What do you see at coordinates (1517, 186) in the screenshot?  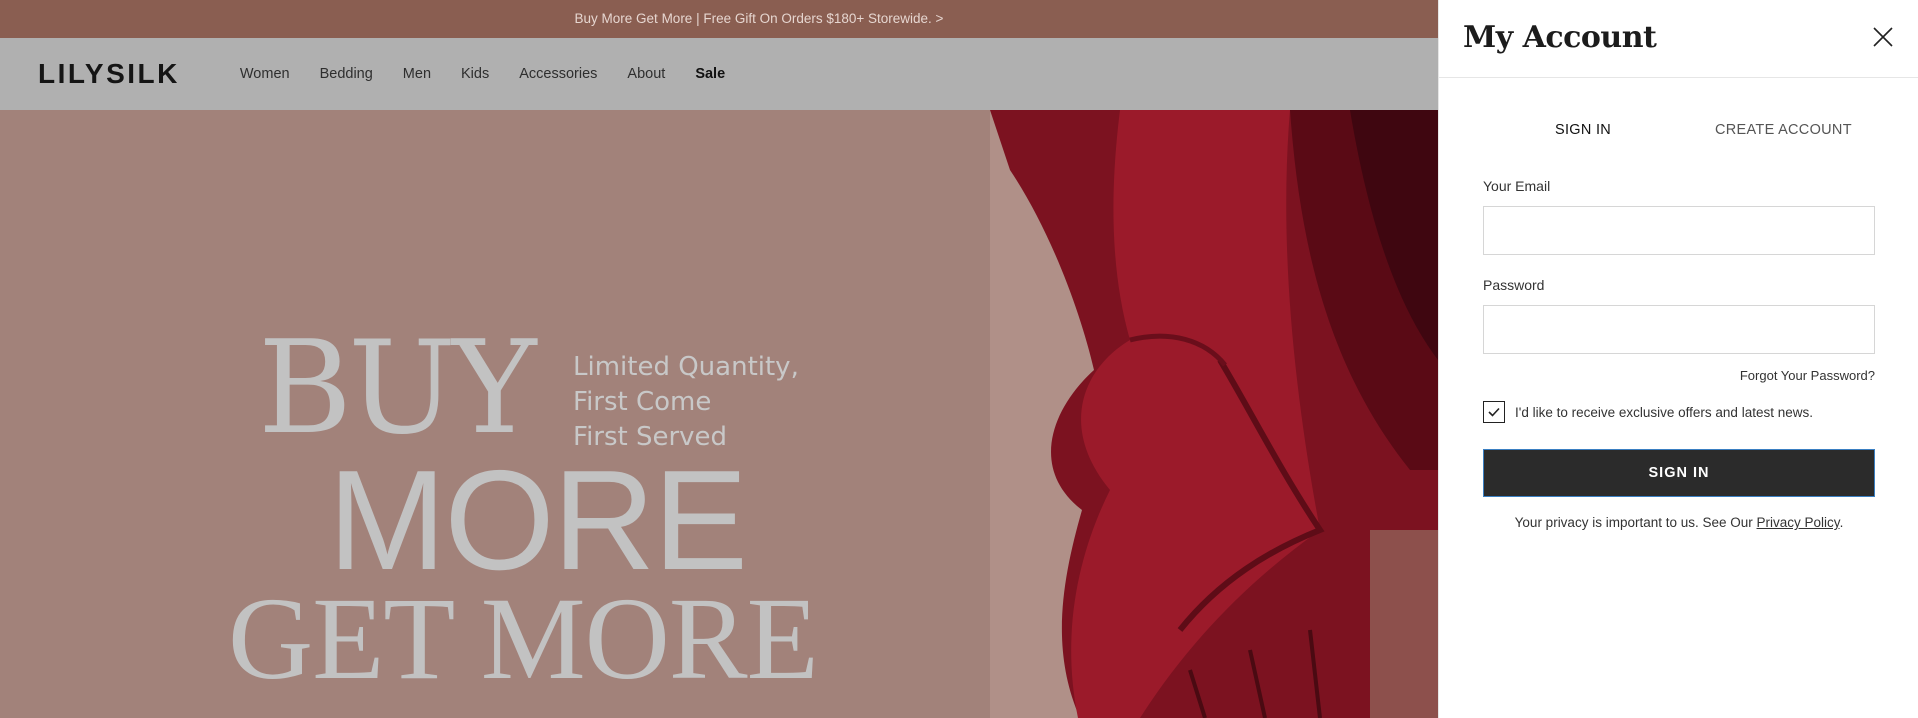 I see `email-label: Your Email` at bounding box center [1517, 186].